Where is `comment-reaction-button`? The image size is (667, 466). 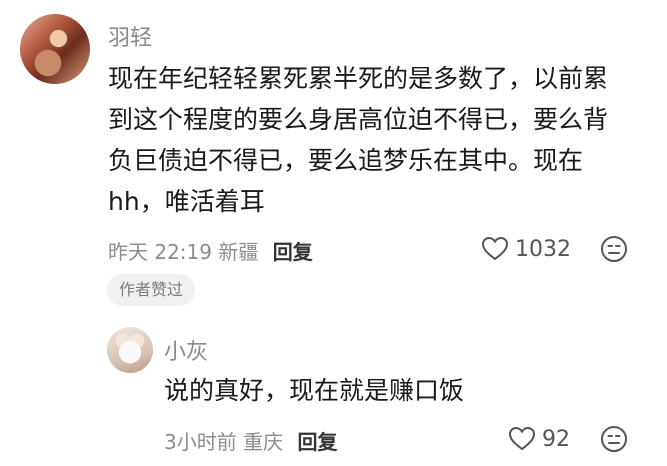 comment-reaction-button is located at coordinates (614, 249).